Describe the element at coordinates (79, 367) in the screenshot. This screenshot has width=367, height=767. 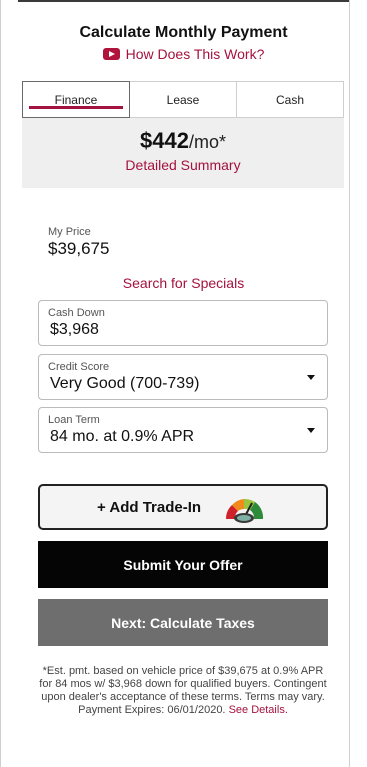
I see `credit-score-label: Credit Score` at that location.